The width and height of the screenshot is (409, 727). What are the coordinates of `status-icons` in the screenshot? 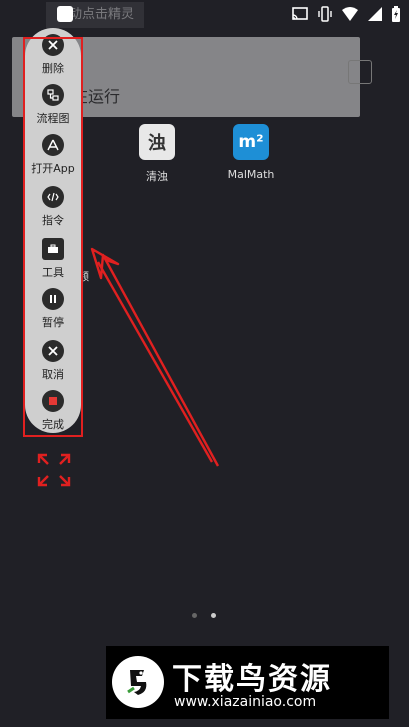 It's located at (346, 14).